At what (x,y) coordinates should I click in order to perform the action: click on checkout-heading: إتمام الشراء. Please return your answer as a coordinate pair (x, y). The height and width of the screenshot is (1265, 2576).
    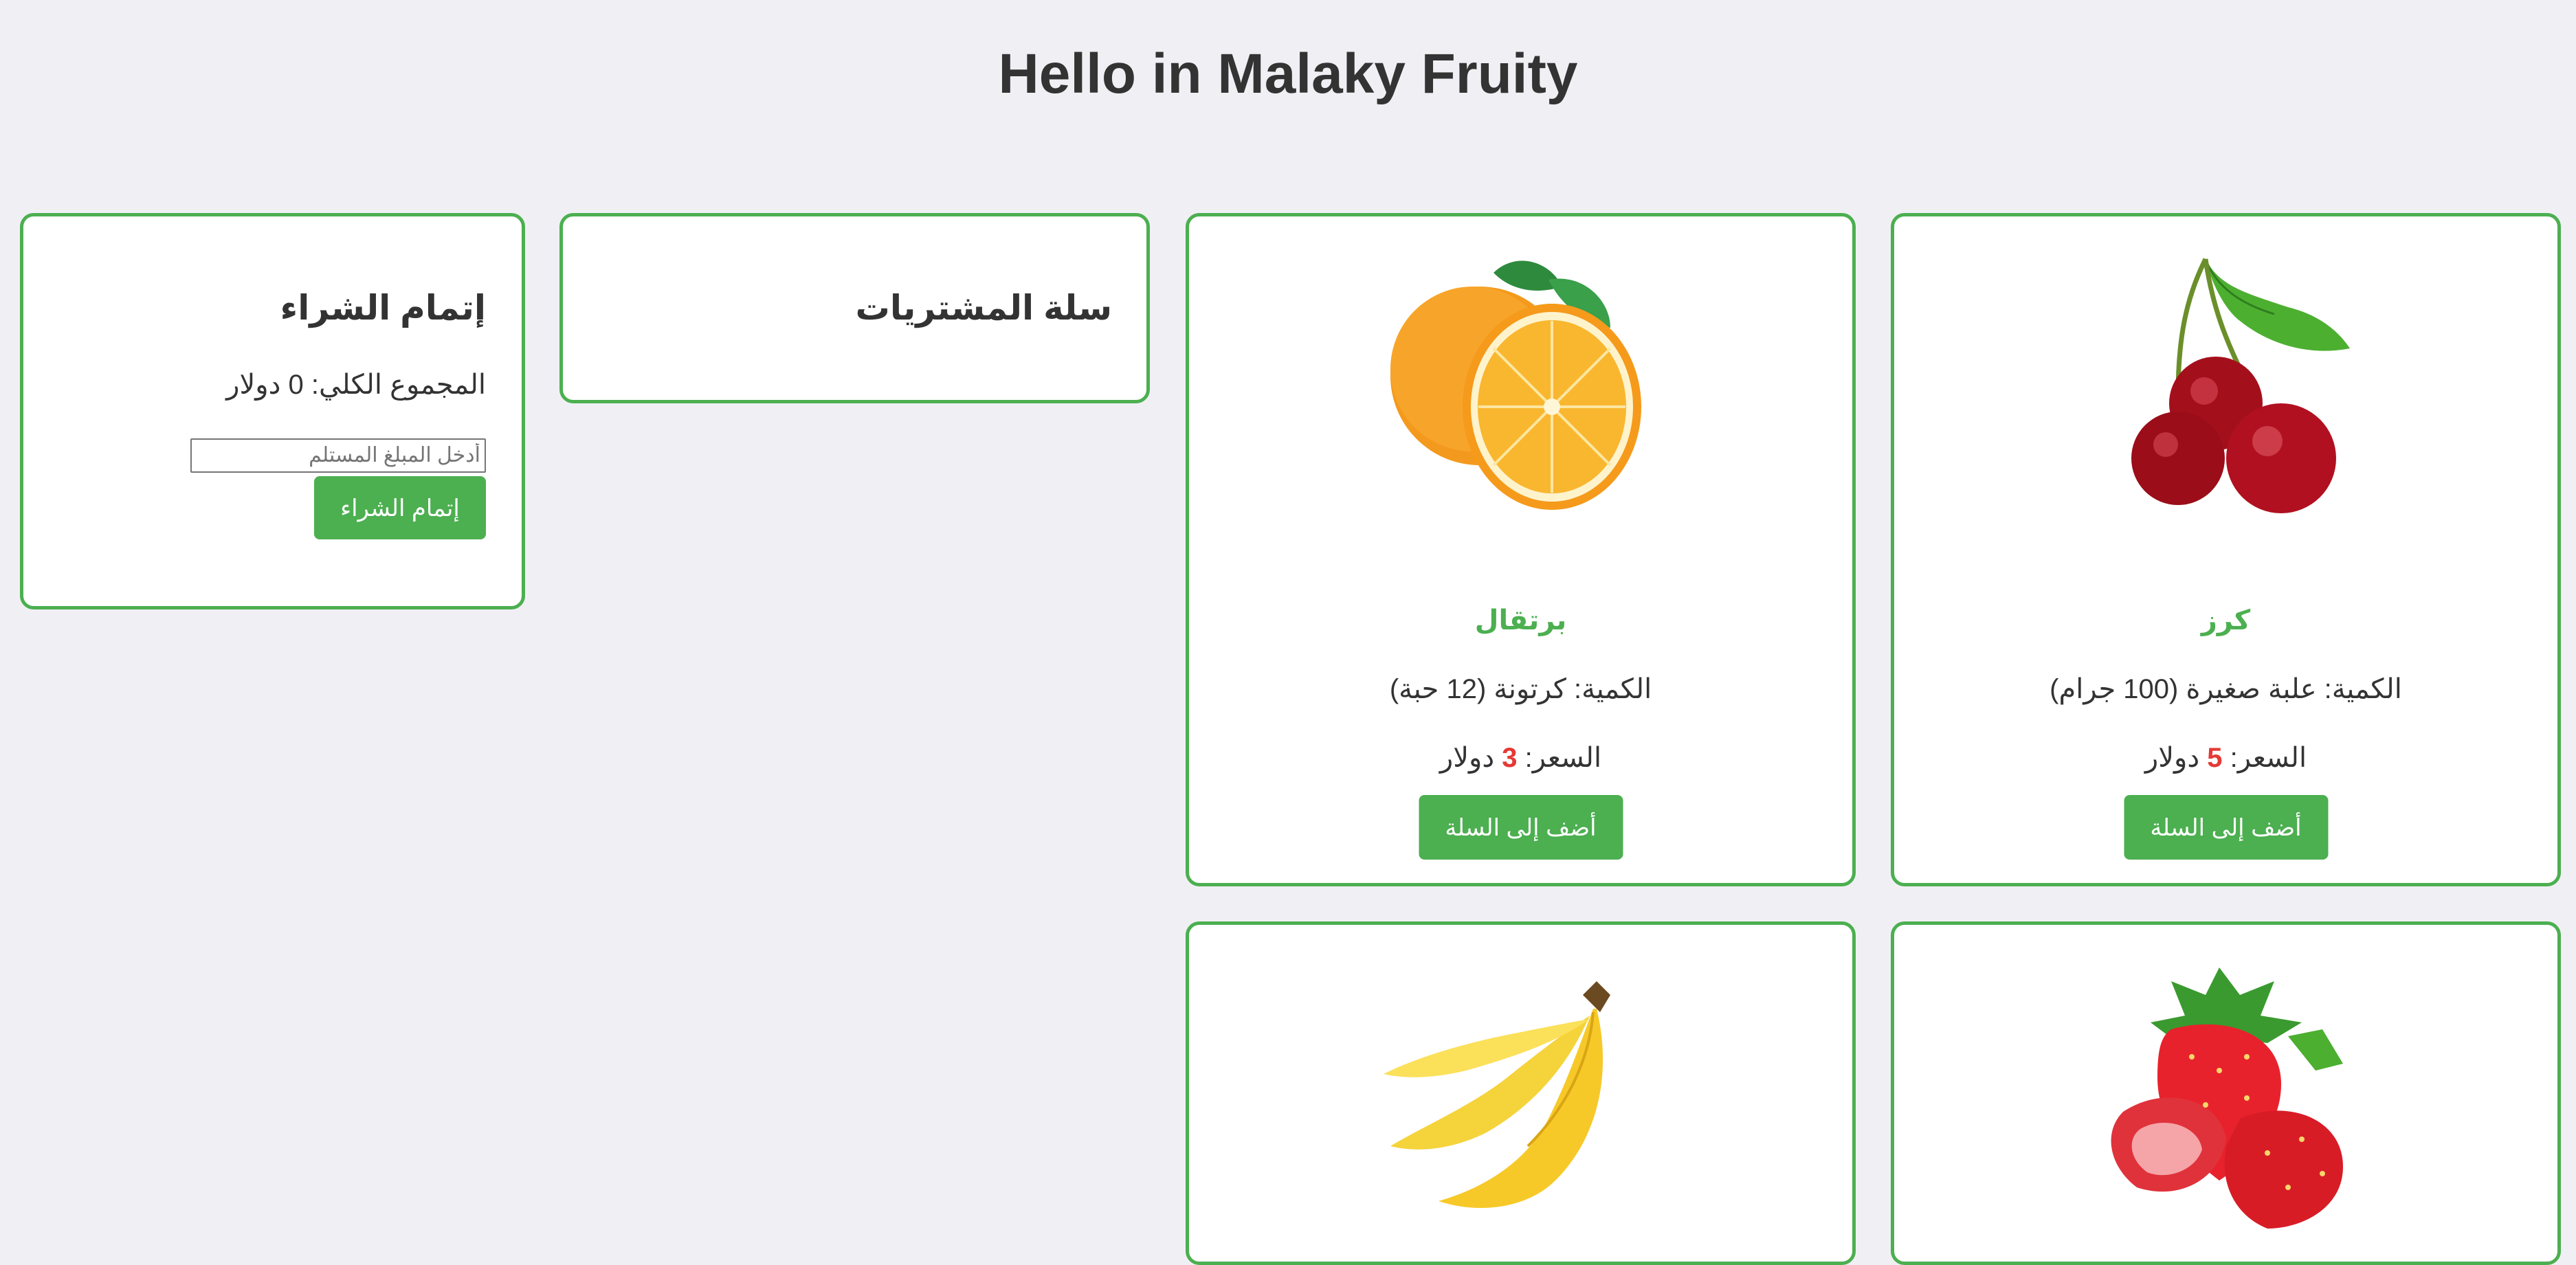
    Looking at the image, I should click on (383, 308).